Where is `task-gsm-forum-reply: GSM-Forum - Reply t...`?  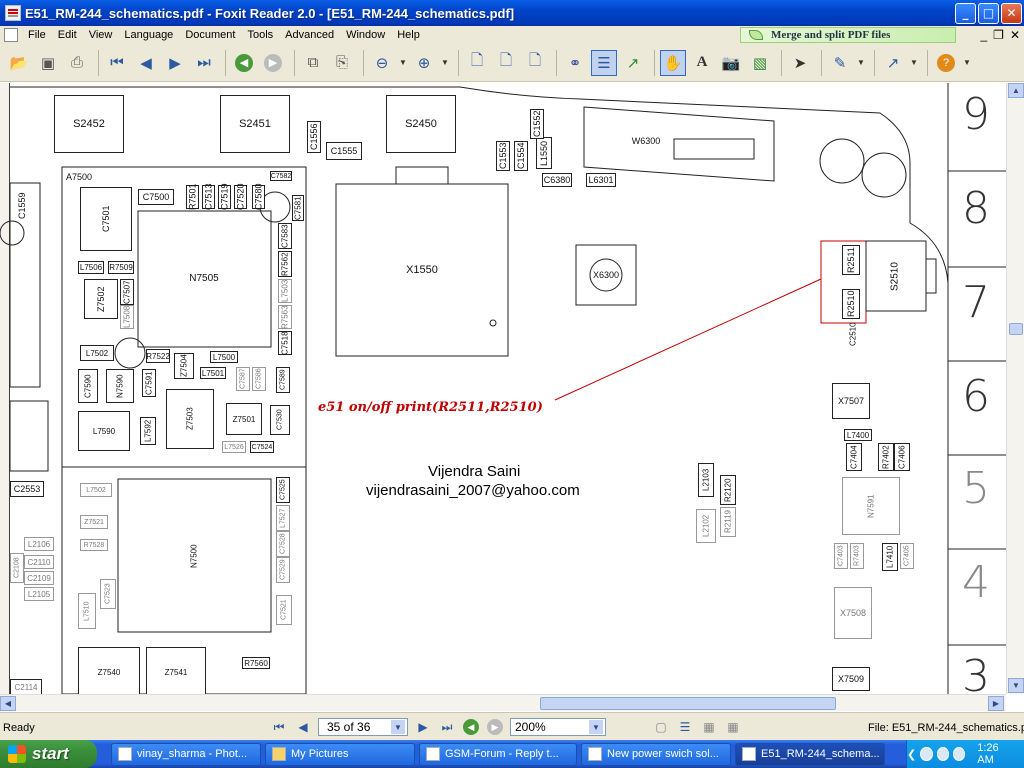
task-gsm-forum-reply: GSM-Forum - Reply t... is located at coordinates (498, 754).